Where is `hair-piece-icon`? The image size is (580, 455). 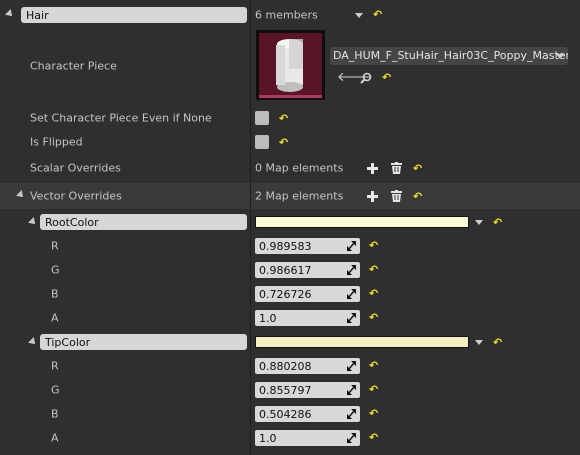
hair-piece-icon is located at coordinates (289, 65).